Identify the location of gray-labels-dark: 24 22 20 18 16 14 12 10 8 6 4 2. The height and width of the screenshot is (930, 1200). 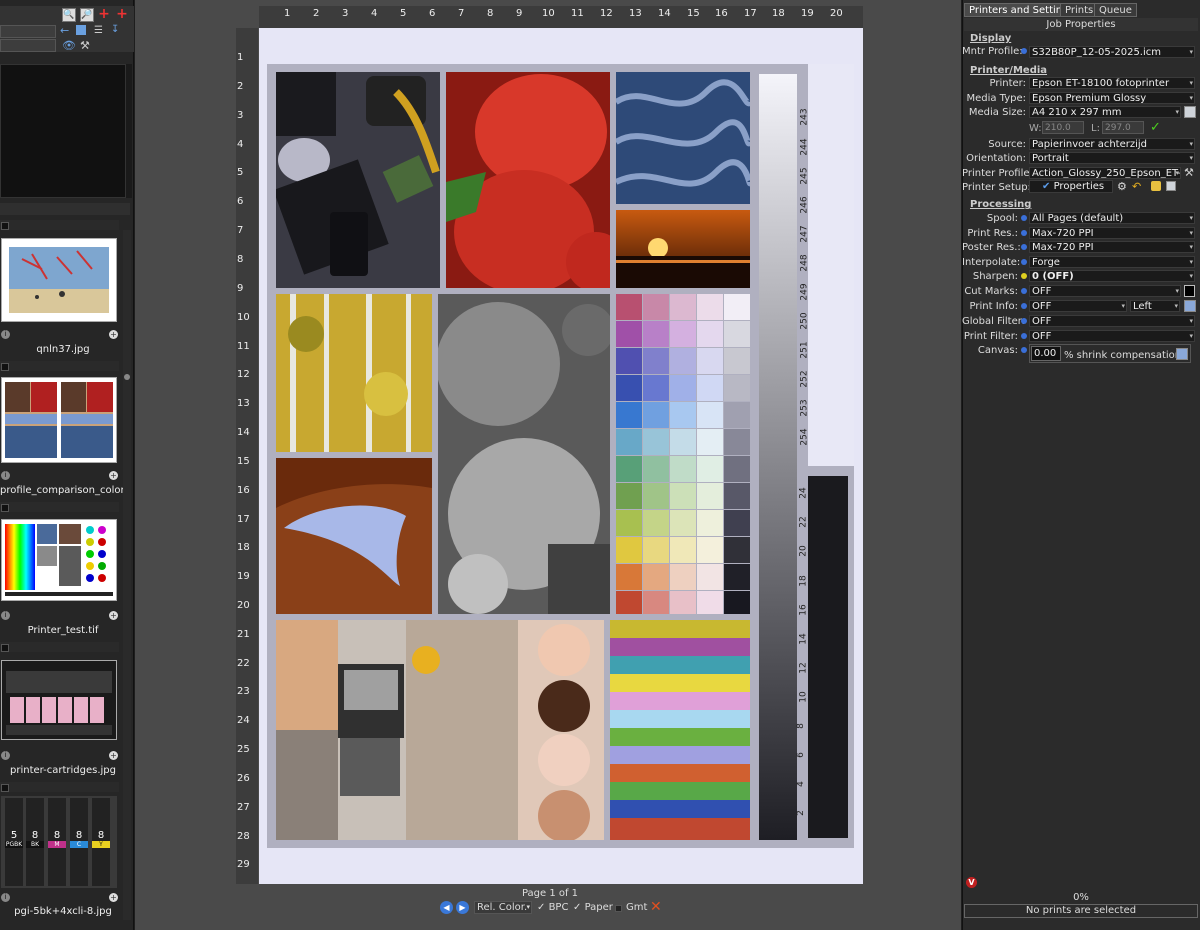
(804, 660).